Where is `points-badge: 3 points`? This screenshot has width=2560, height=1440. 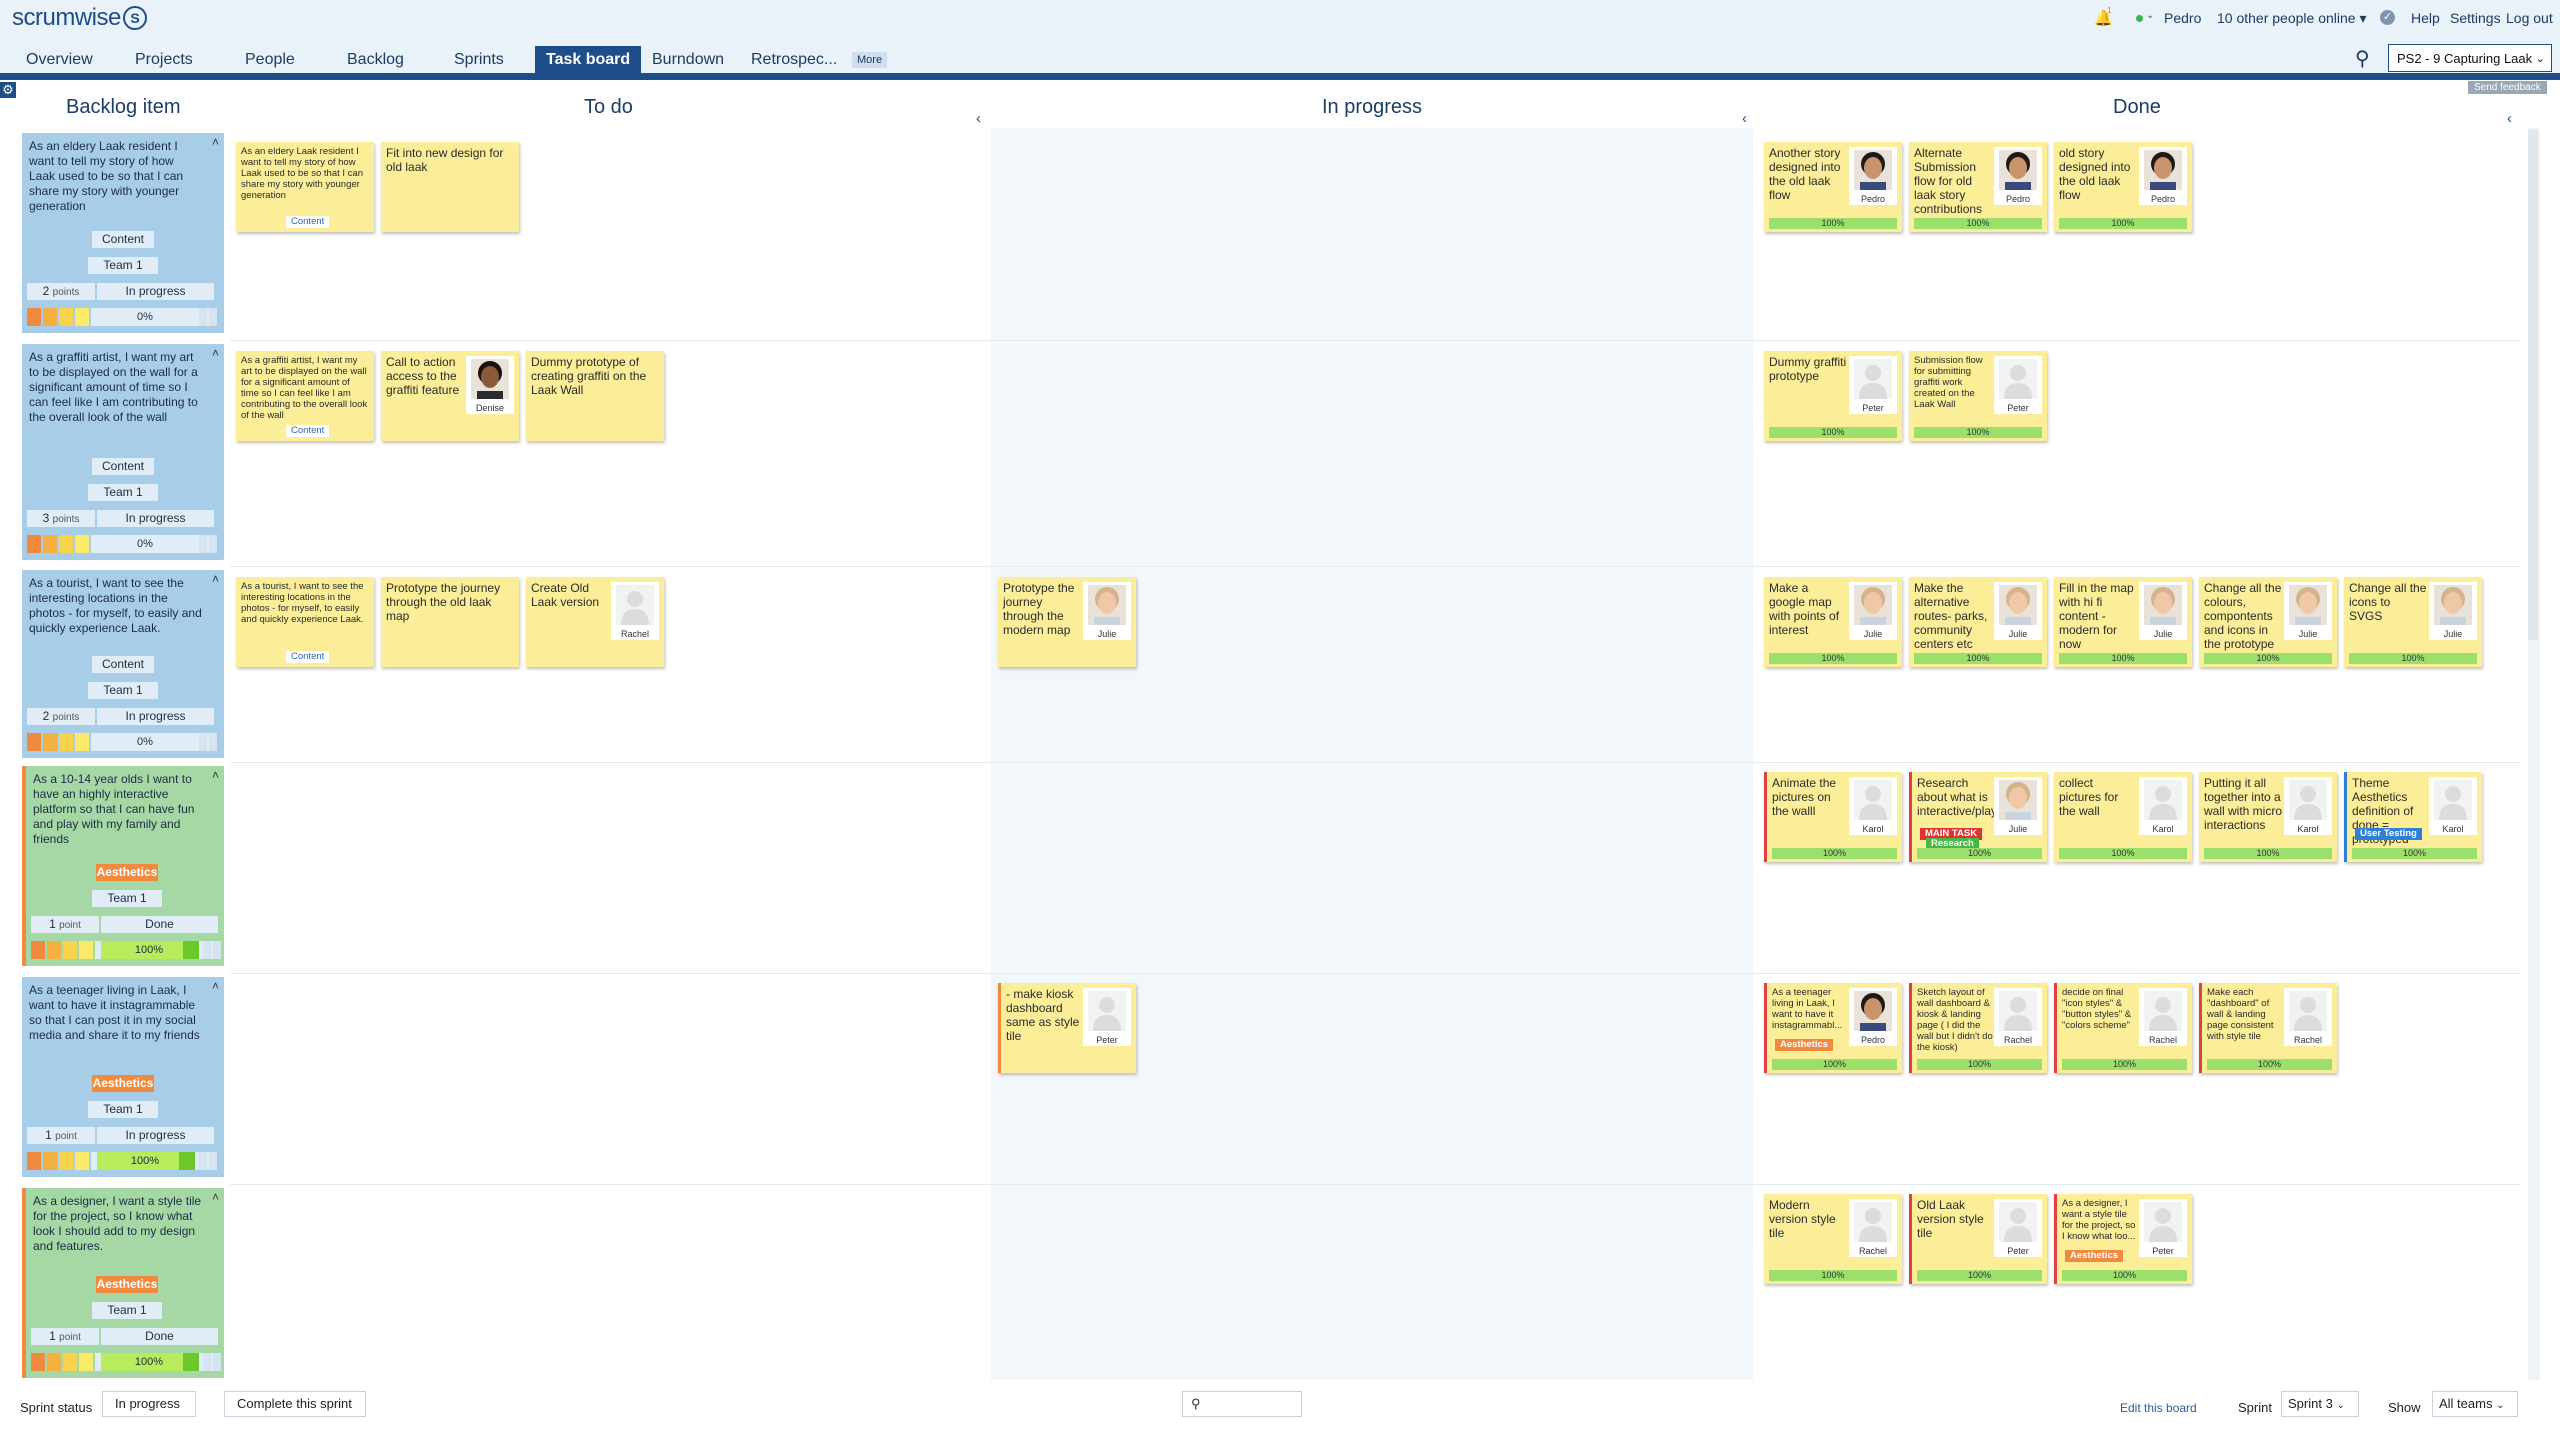 points-badge: 3 points is located at coordinates (61, 518).